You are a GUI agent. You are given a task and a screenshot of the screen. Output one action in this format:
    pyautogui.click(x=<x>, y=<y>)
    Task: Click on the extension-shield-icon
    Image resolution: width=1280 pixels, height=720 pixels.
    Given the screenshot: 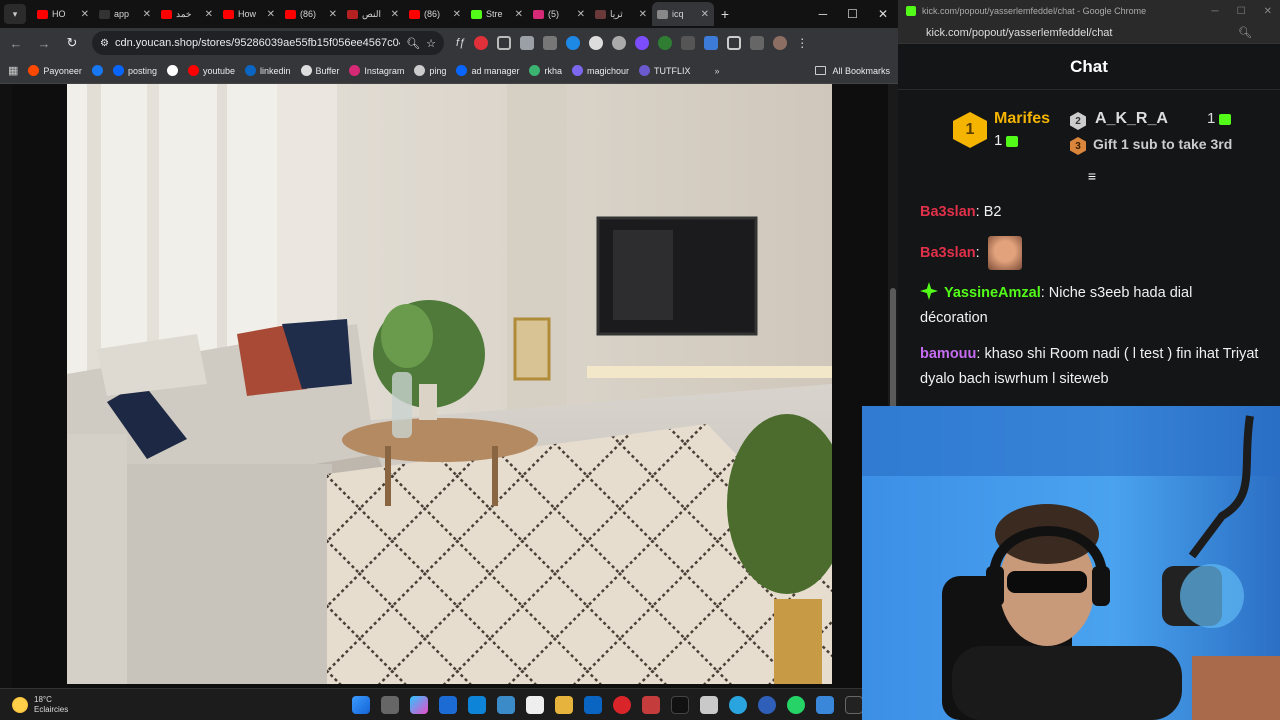 What is the action you would take?
    pyautogui.click(x=711, y=43)
    